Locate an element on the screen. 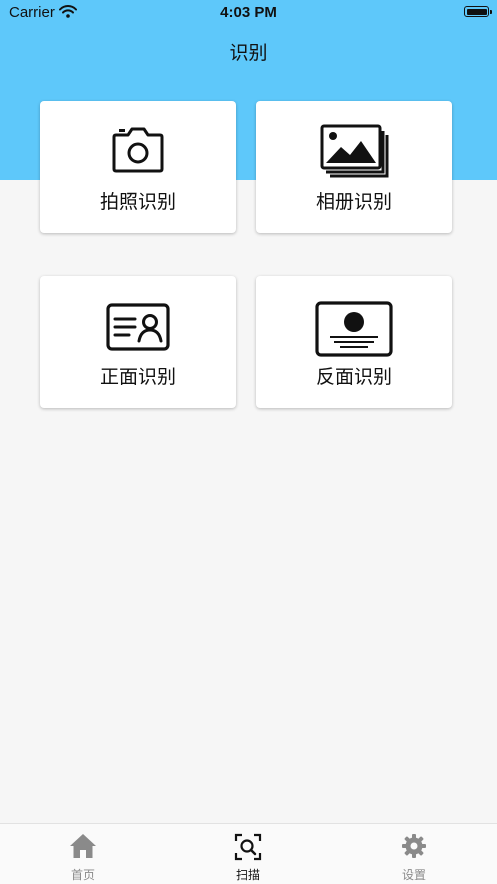  card-label: 拍照识别 is located at coordinates (137, 202).